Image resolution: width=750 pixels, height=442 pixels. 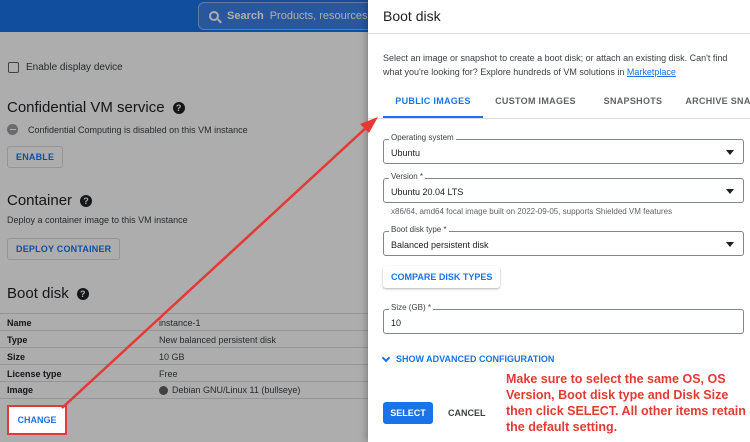 I want to click on tab-custom-images: CUSTOM IMAGES, so click(x=535, y=105).